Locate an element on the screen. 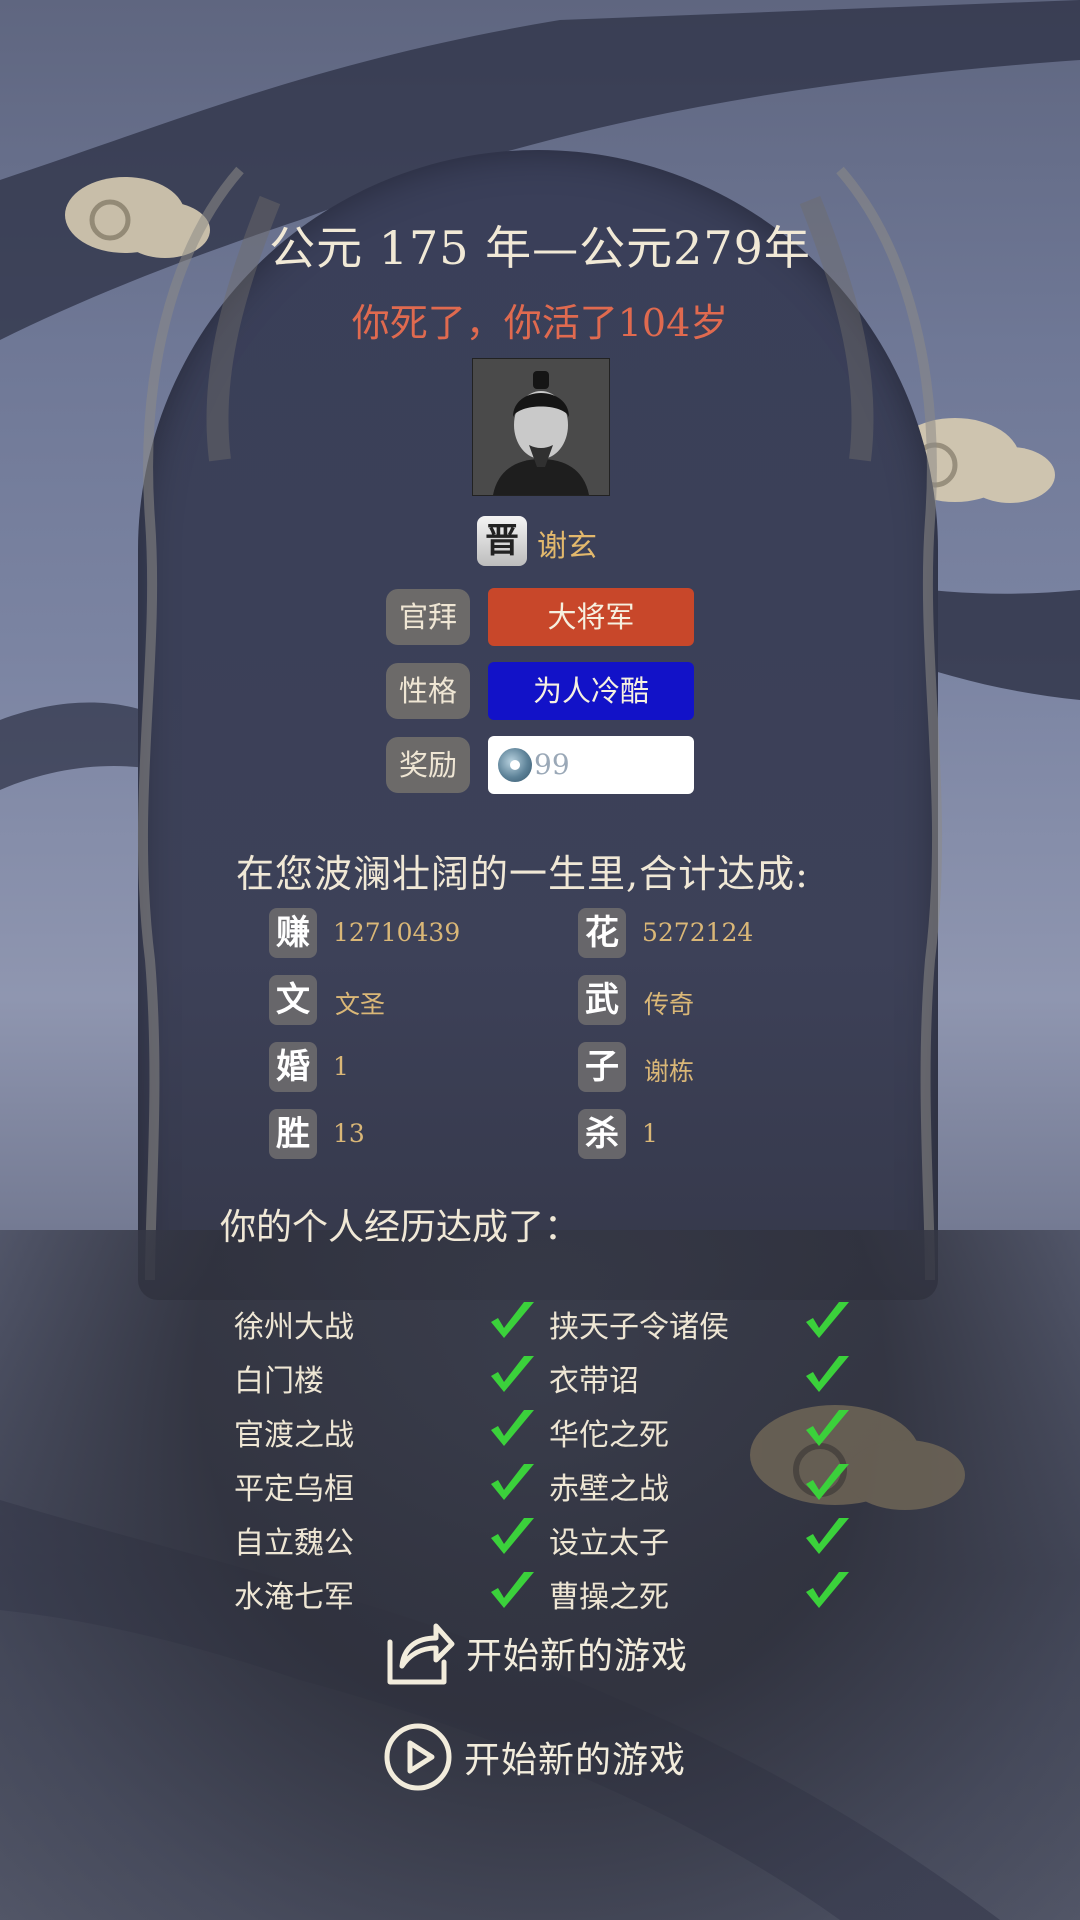 The image size is (1080, 1920). character-portrait is located at coordinates (541, 427).